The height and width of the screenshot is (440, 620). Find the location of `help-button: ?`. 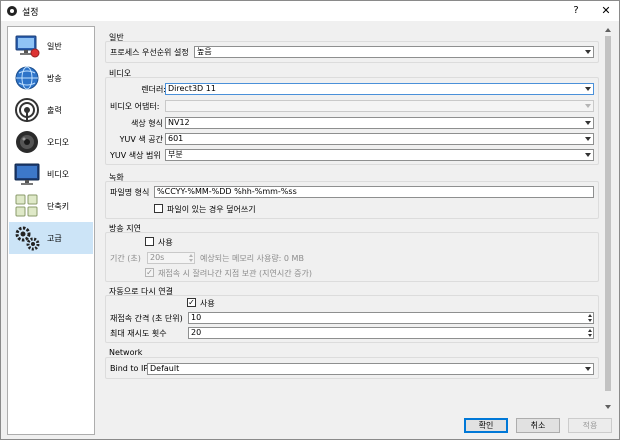

help-button: ? is located at coordinates (576, 11).